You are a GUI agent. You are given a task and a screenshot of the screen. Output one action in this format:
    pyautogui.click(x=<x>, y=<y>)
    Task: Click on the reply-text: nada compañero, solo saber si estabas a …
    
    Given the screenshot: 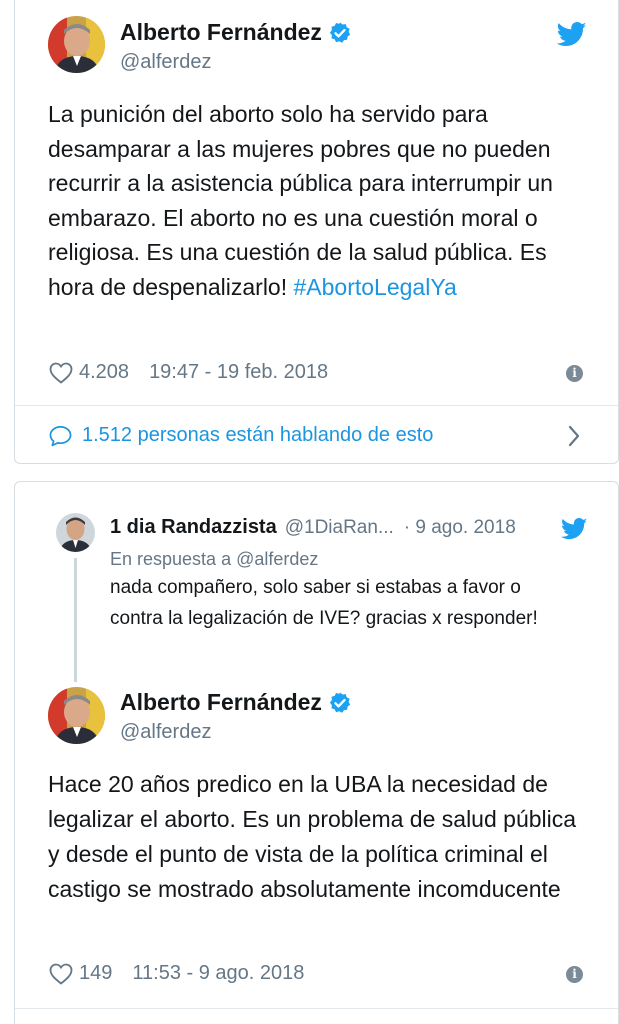 What is the action you would take?
    pyautogui.click(x=324, y=603)
    